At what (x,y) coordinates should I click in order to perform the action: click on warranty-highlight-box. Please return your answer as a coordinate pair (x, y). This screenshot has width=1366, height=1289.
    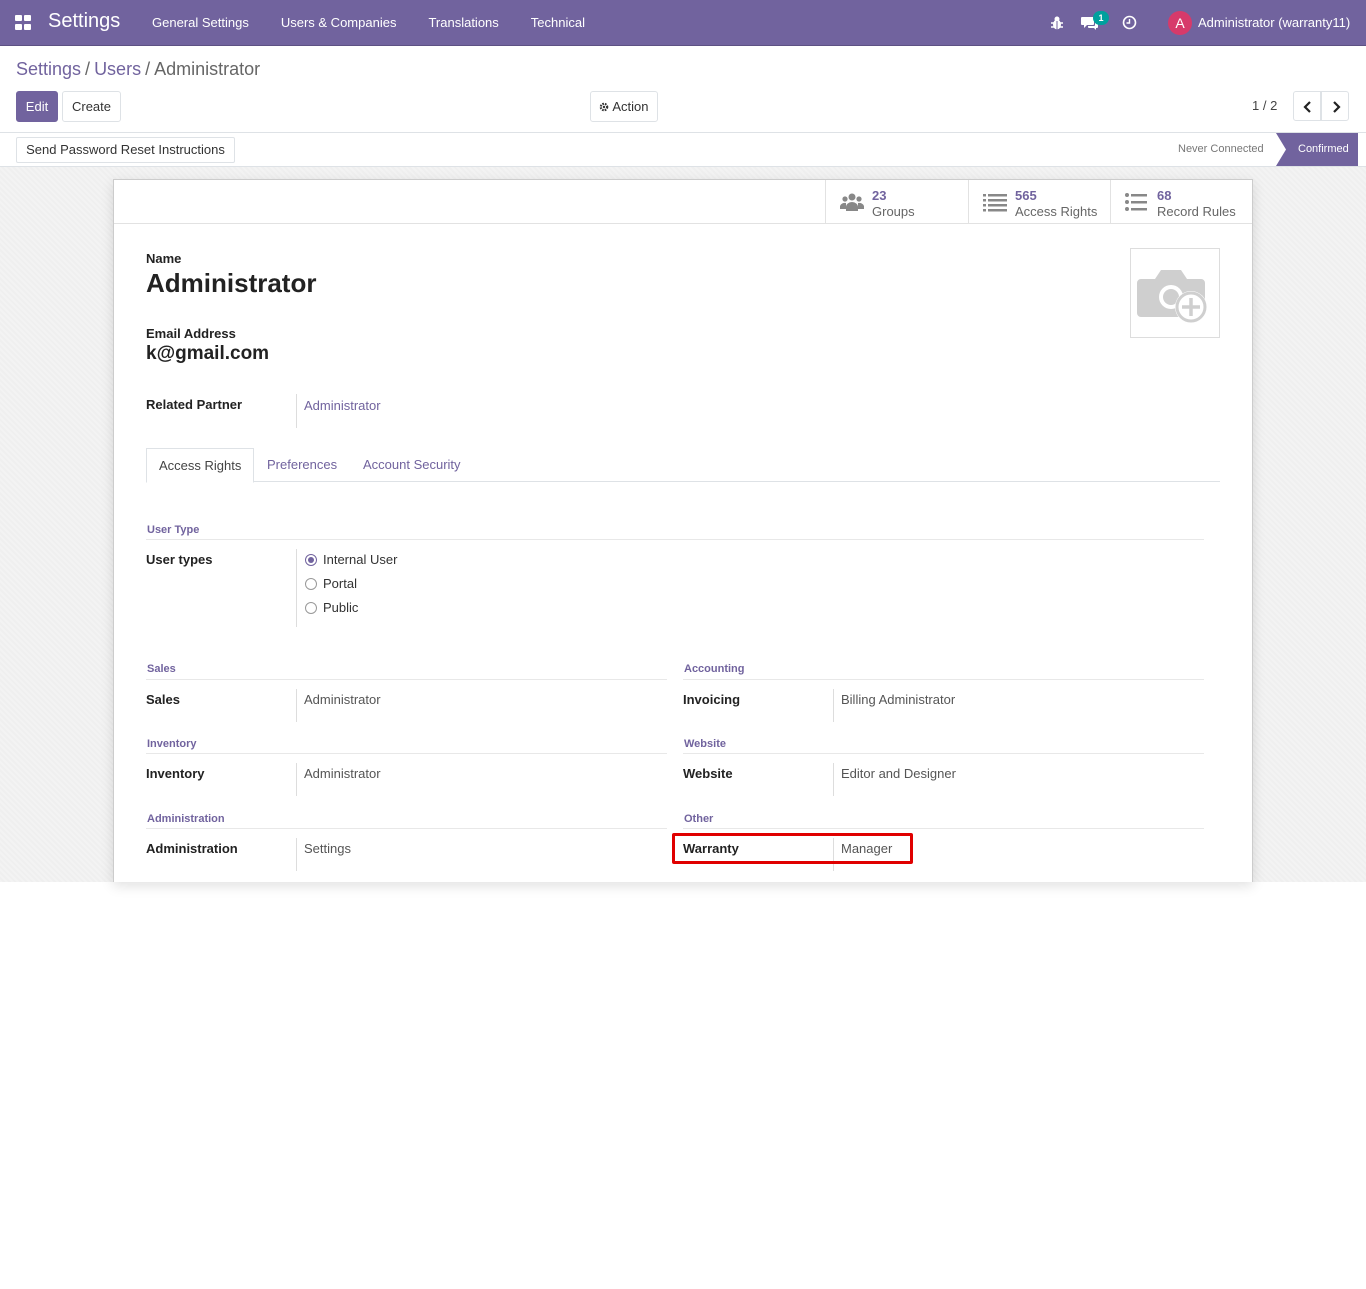
    Looking at the image, I should click on (792, 848).